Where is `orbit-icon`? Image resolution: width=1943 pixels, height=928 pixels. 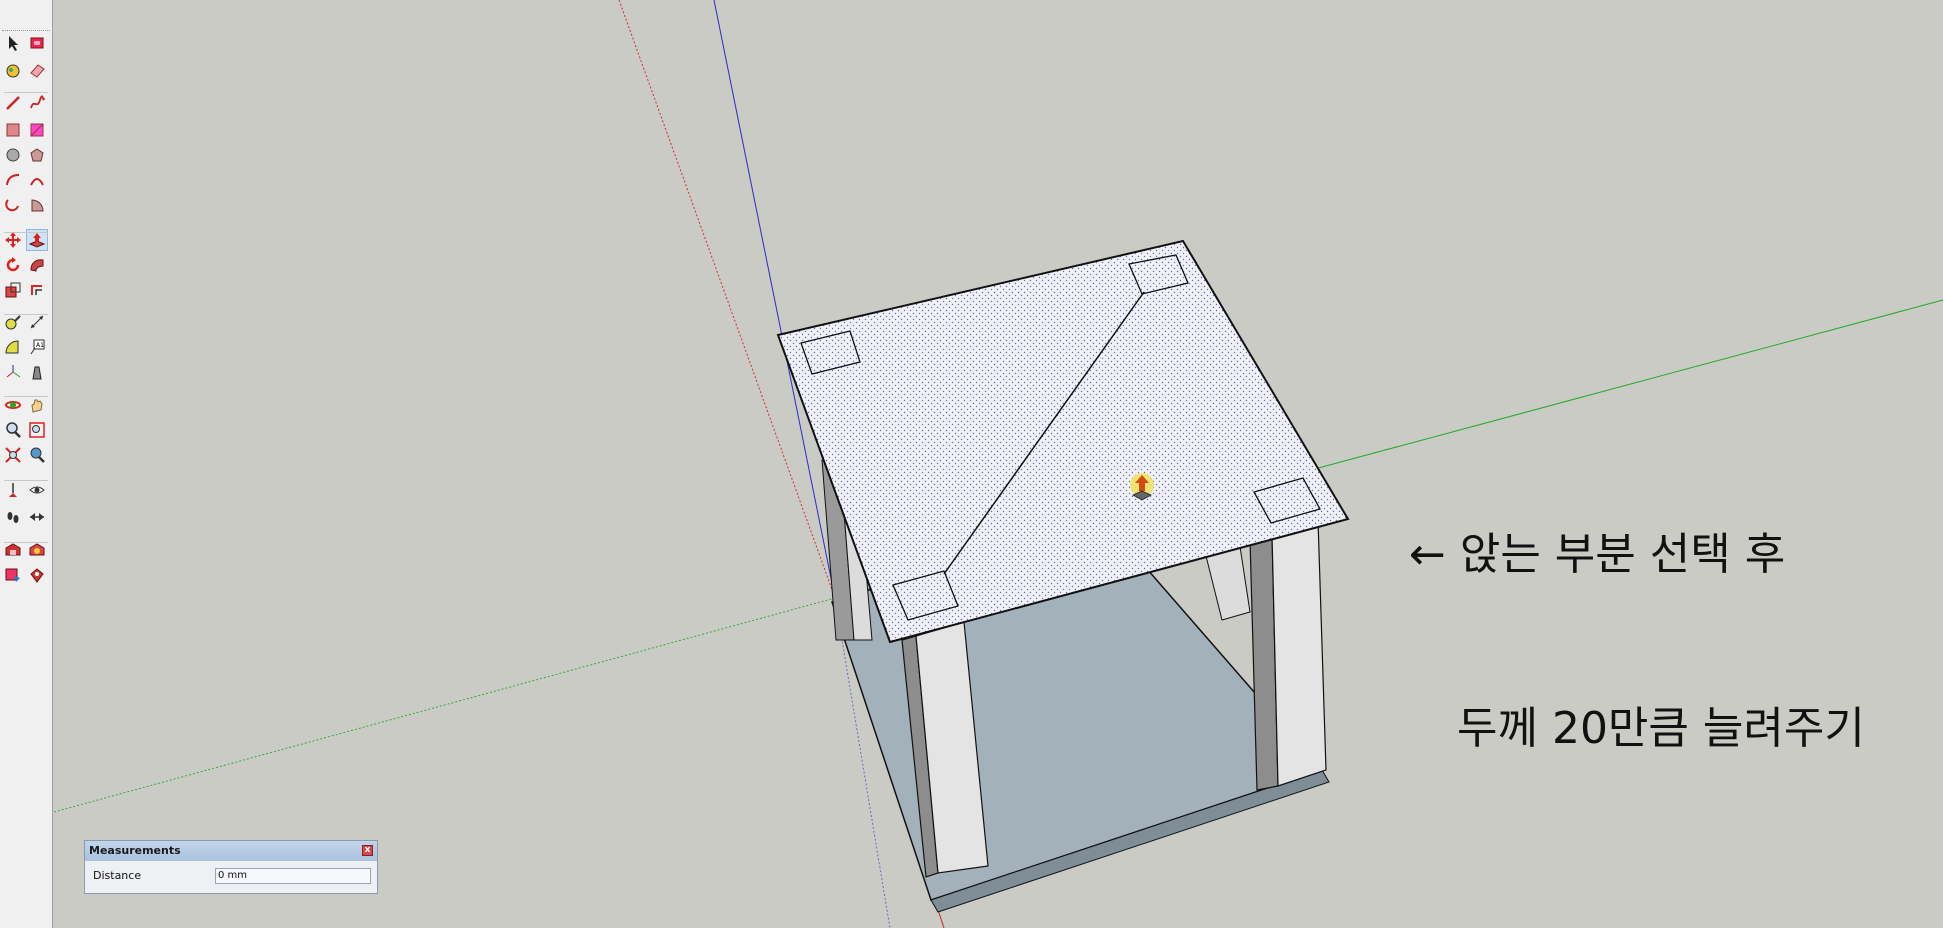 orbit-icon is located at coordinates (13, 405).